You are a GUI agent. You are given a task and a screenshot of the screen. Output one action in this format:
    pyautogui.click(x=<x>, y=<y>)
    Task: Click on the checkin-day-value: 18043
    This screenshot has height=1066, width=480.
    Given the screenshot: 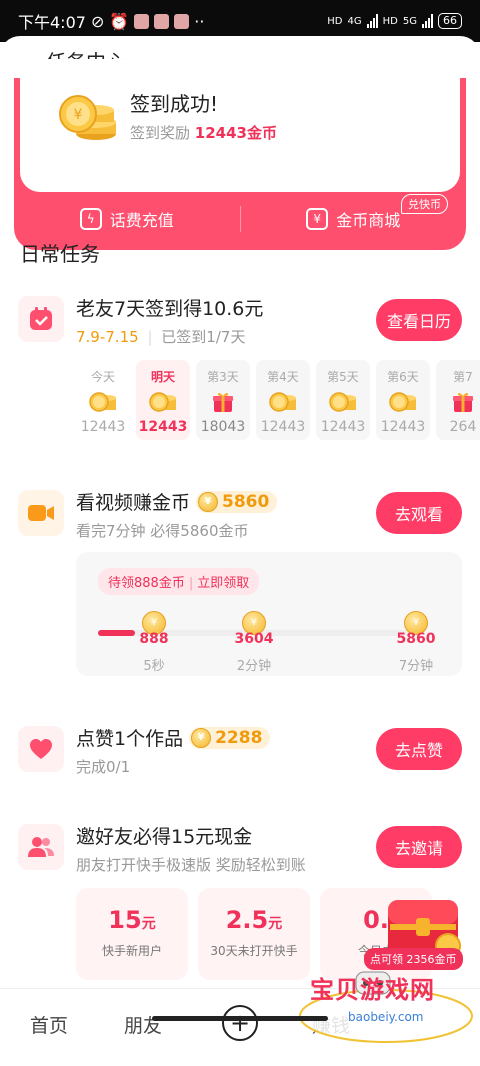 What is the action you would take?
    pyautogui.click(x=223, y=427)
    